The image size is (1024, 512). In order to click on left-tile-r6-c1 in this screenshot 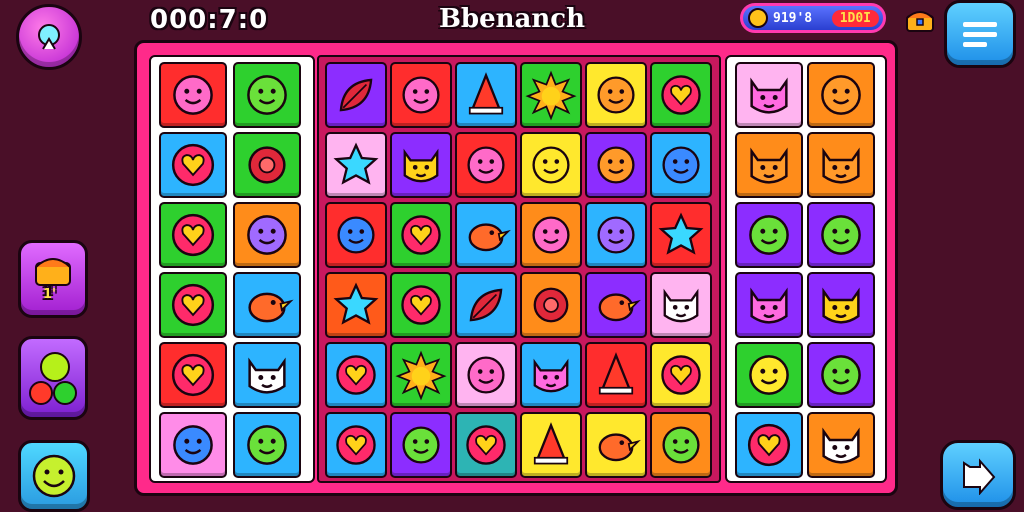, I will do `click(193, 445)`.